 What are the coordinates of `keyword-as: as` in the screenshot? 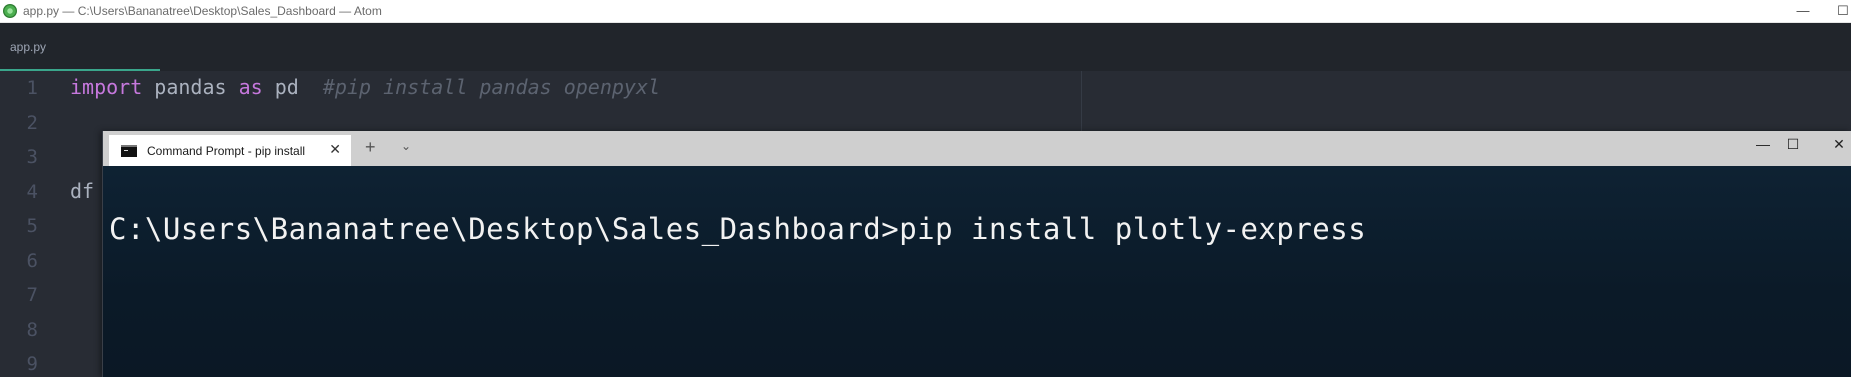 It's located at (250, 87).